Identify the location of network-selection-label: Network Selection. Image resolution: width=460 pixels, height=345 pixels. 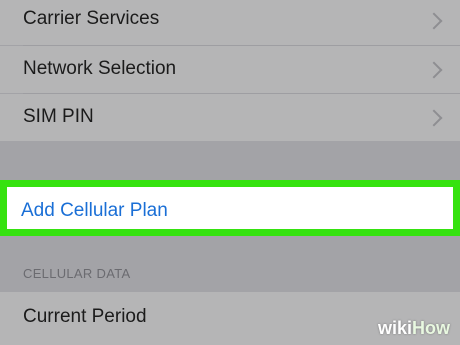
(100, 68).